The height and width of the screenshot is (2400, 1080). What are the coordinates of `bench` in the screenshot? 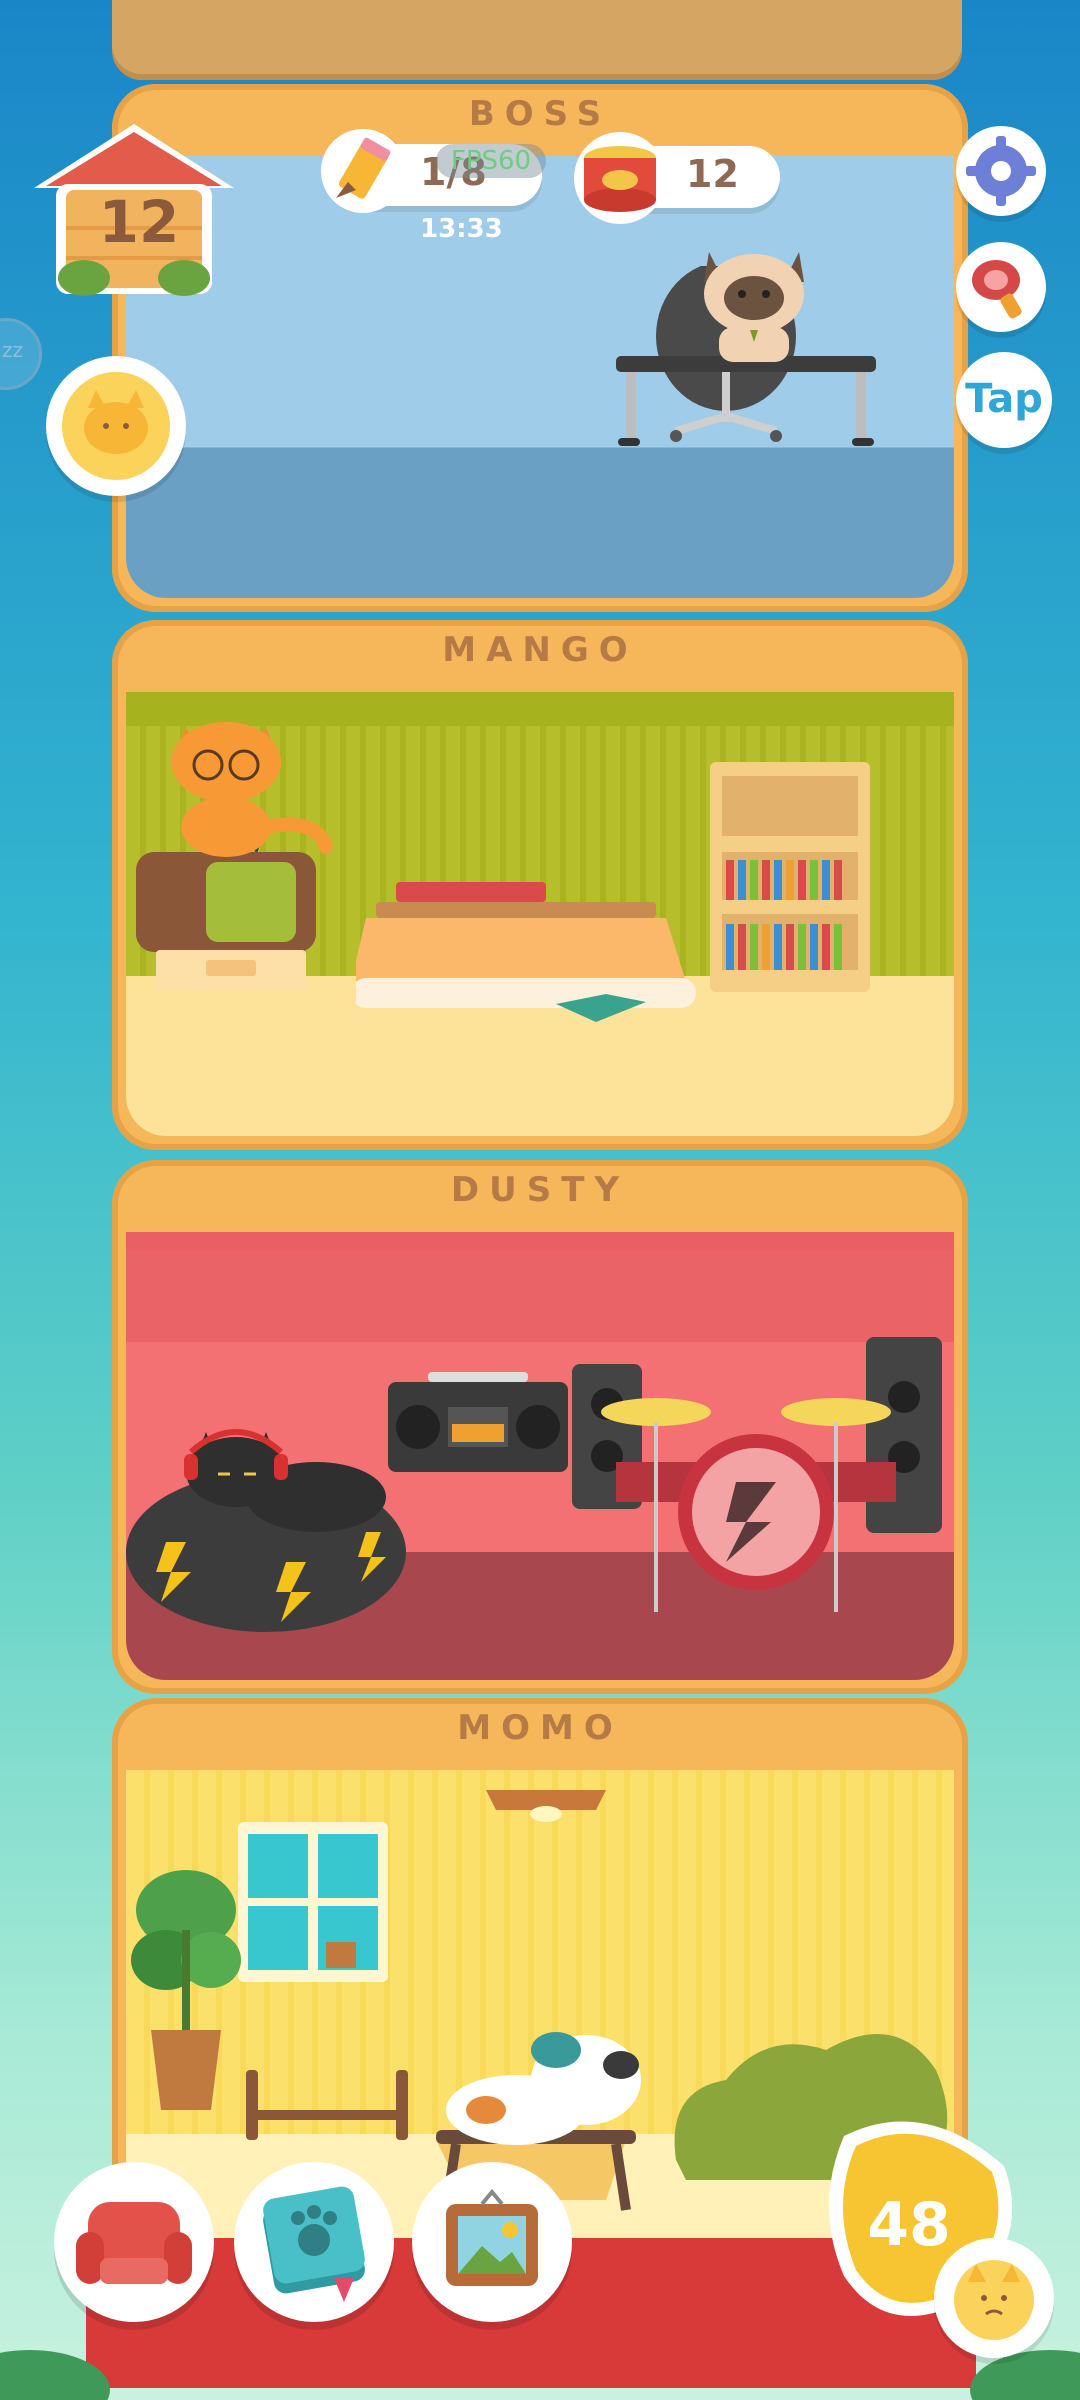 It's located at (327, 2105).